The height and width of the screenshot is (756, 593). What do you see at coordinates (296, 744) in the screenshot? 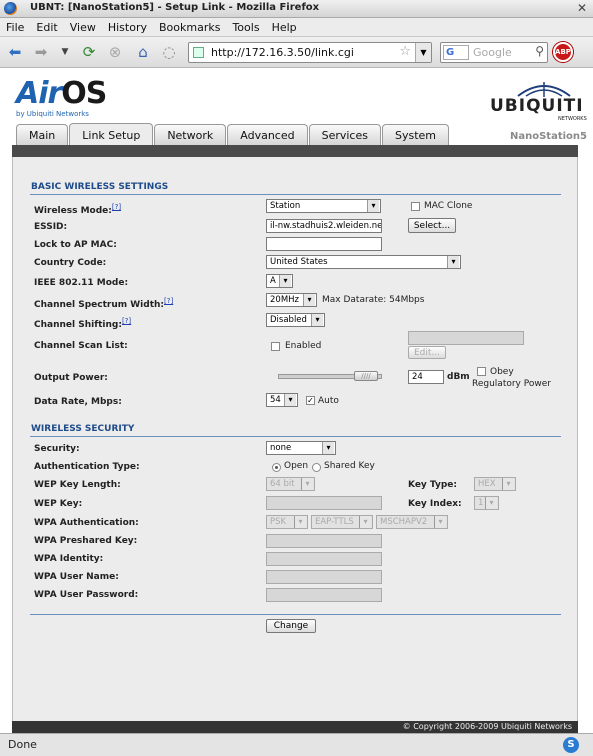
I see `status-bar: Done S` at bounding box center [296, 744].